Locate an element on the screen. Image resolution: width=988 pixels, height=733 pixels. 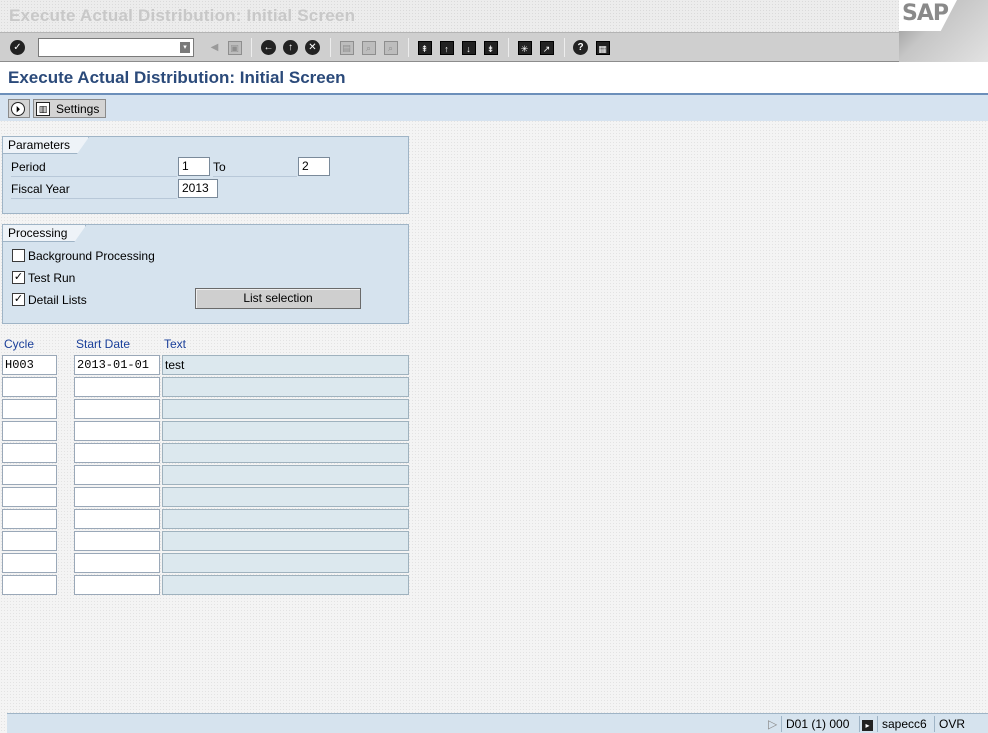
detail-lists-label: Detail Lists is located at coordinates (57, 300).